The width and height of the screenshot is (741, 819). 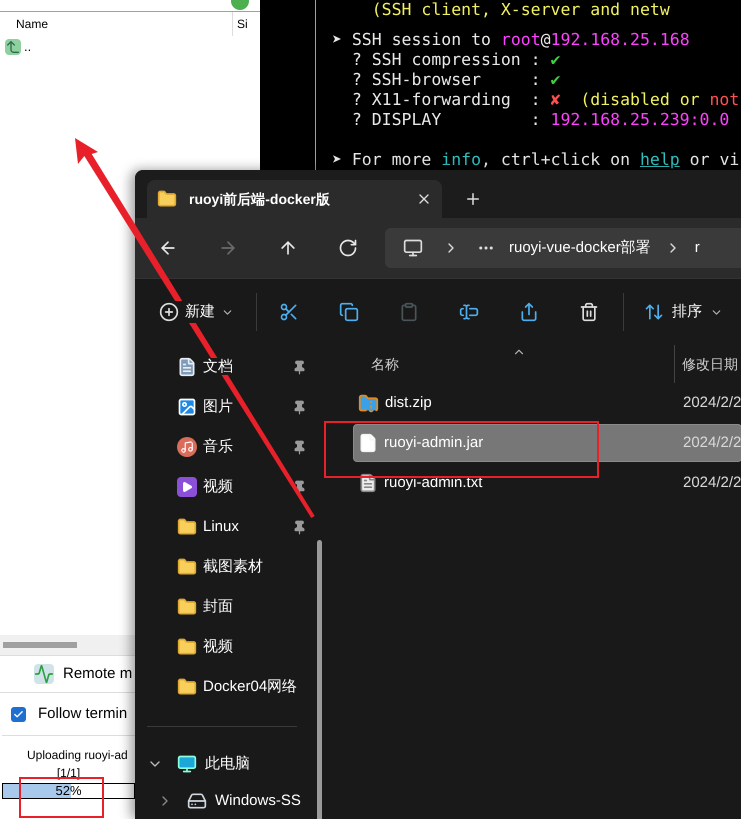 I want to click on column-header: 名称, so click(x=502, y=364).